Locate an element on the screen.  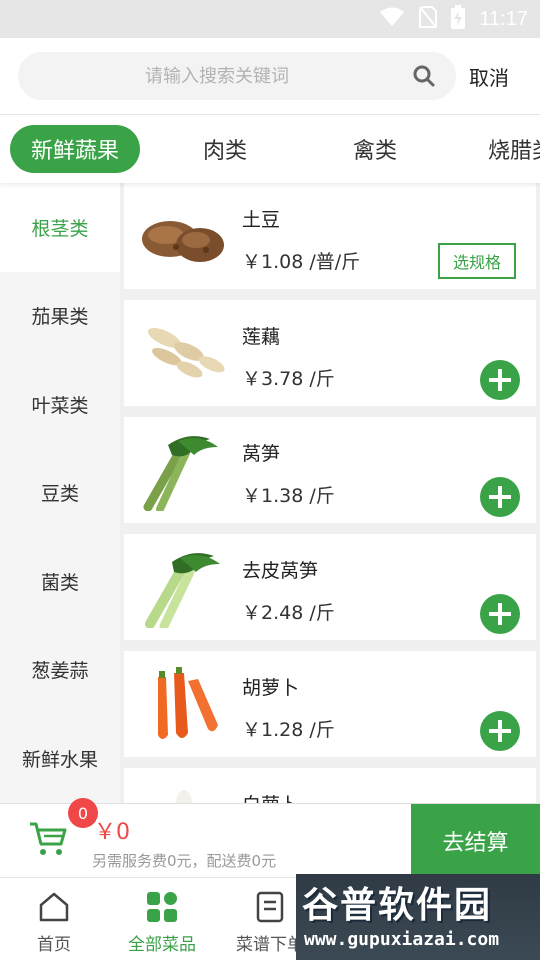
sidebar-item-onion-ginger-garlic: 葱姜蒜 is located at coordinates (60, 670).